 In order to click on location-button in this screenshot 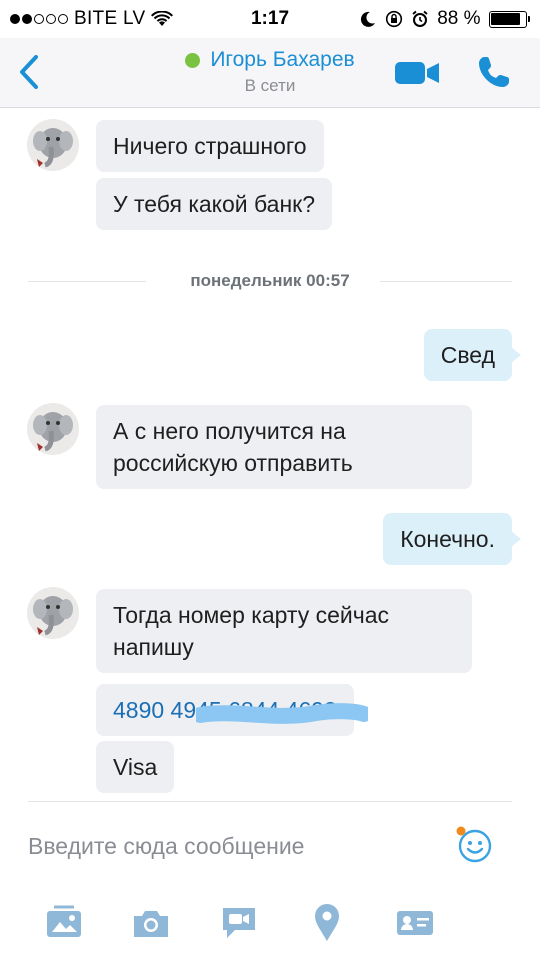, I will do `click(327, 923)`.